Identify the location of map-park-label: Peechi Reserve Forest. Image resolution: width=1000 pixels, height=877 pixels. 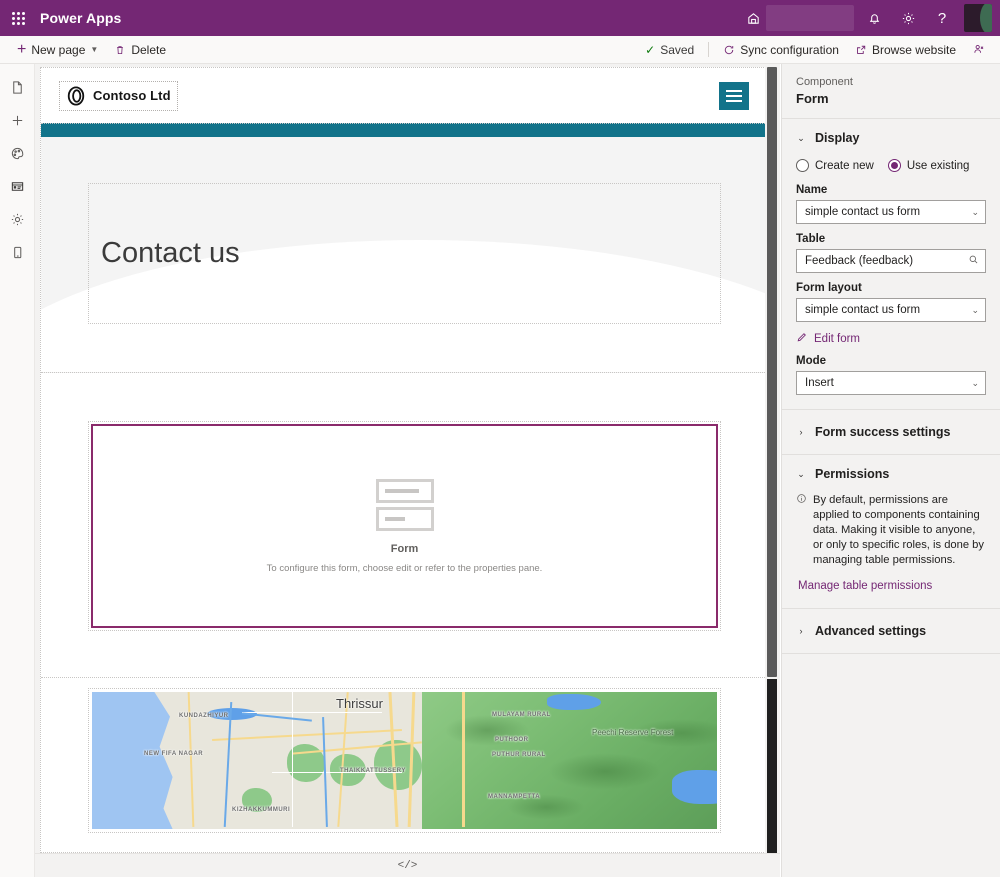
(633, 732).